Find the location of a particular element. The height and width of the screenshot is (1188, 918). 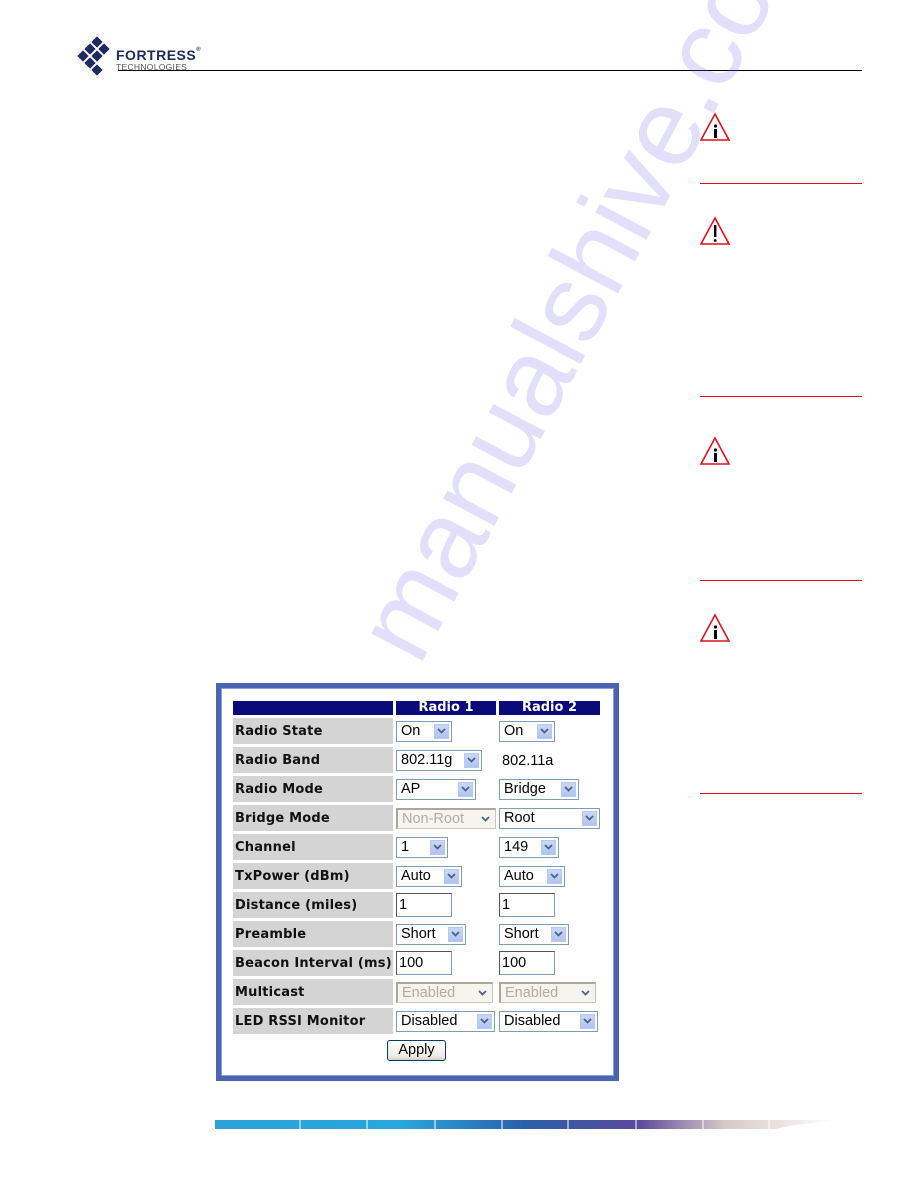

multicast-radio2-select: Enabled is located at coordinates (547, 992).